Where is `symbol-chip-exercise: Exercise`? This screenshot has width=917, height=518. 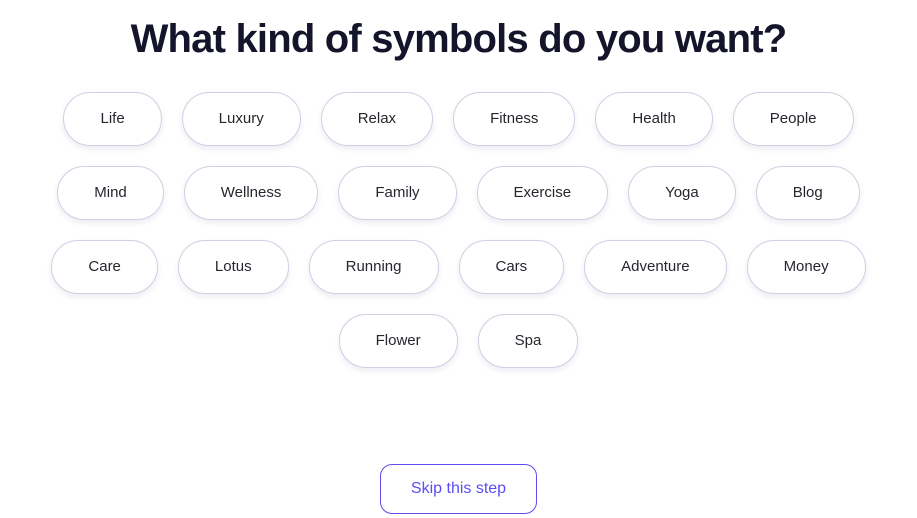 symbol-chip-exercise: Exercise is located at coordinates (542, 193).